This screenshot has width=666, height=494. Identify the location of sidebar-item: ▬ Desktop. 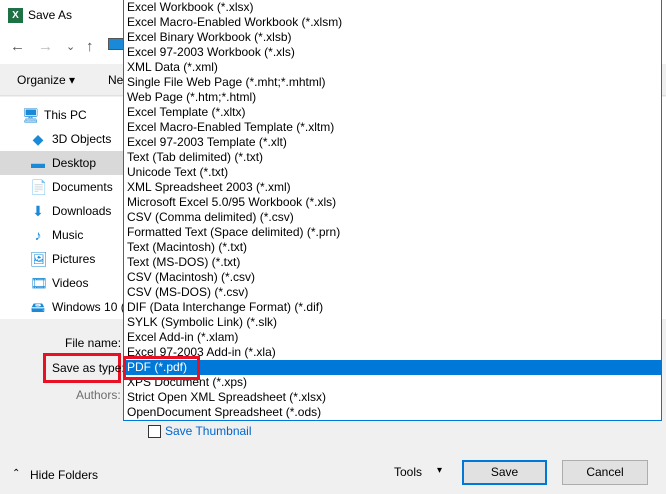
(62, 163).